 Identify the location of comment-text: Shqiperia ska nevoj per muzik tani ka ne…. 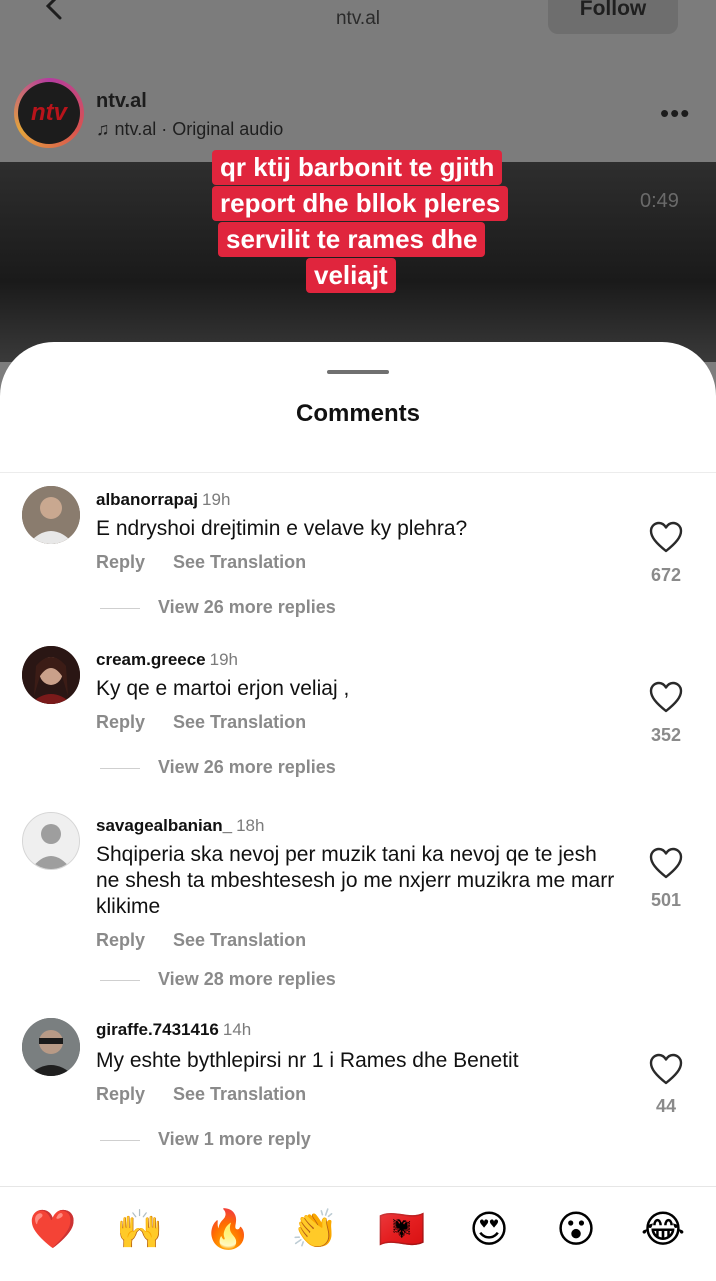
(355, 880).